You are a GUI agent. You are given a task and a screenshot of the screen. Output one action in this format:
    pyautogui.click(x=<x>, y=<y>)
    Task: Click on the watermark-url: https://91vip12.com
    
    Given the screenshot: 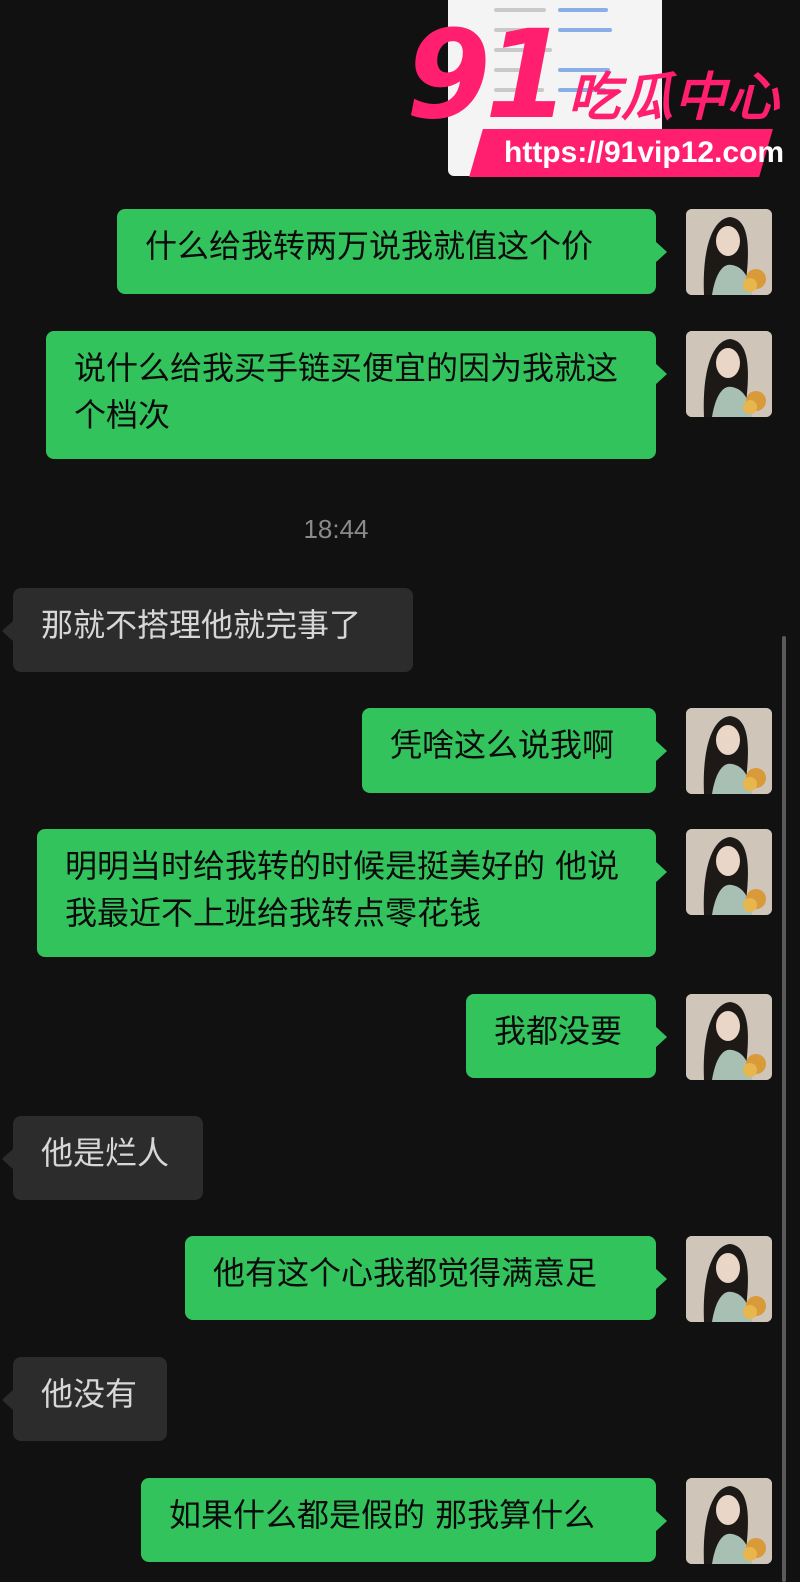 What is the action you would take?
    pyautogui.click(x=644, y=152)
    